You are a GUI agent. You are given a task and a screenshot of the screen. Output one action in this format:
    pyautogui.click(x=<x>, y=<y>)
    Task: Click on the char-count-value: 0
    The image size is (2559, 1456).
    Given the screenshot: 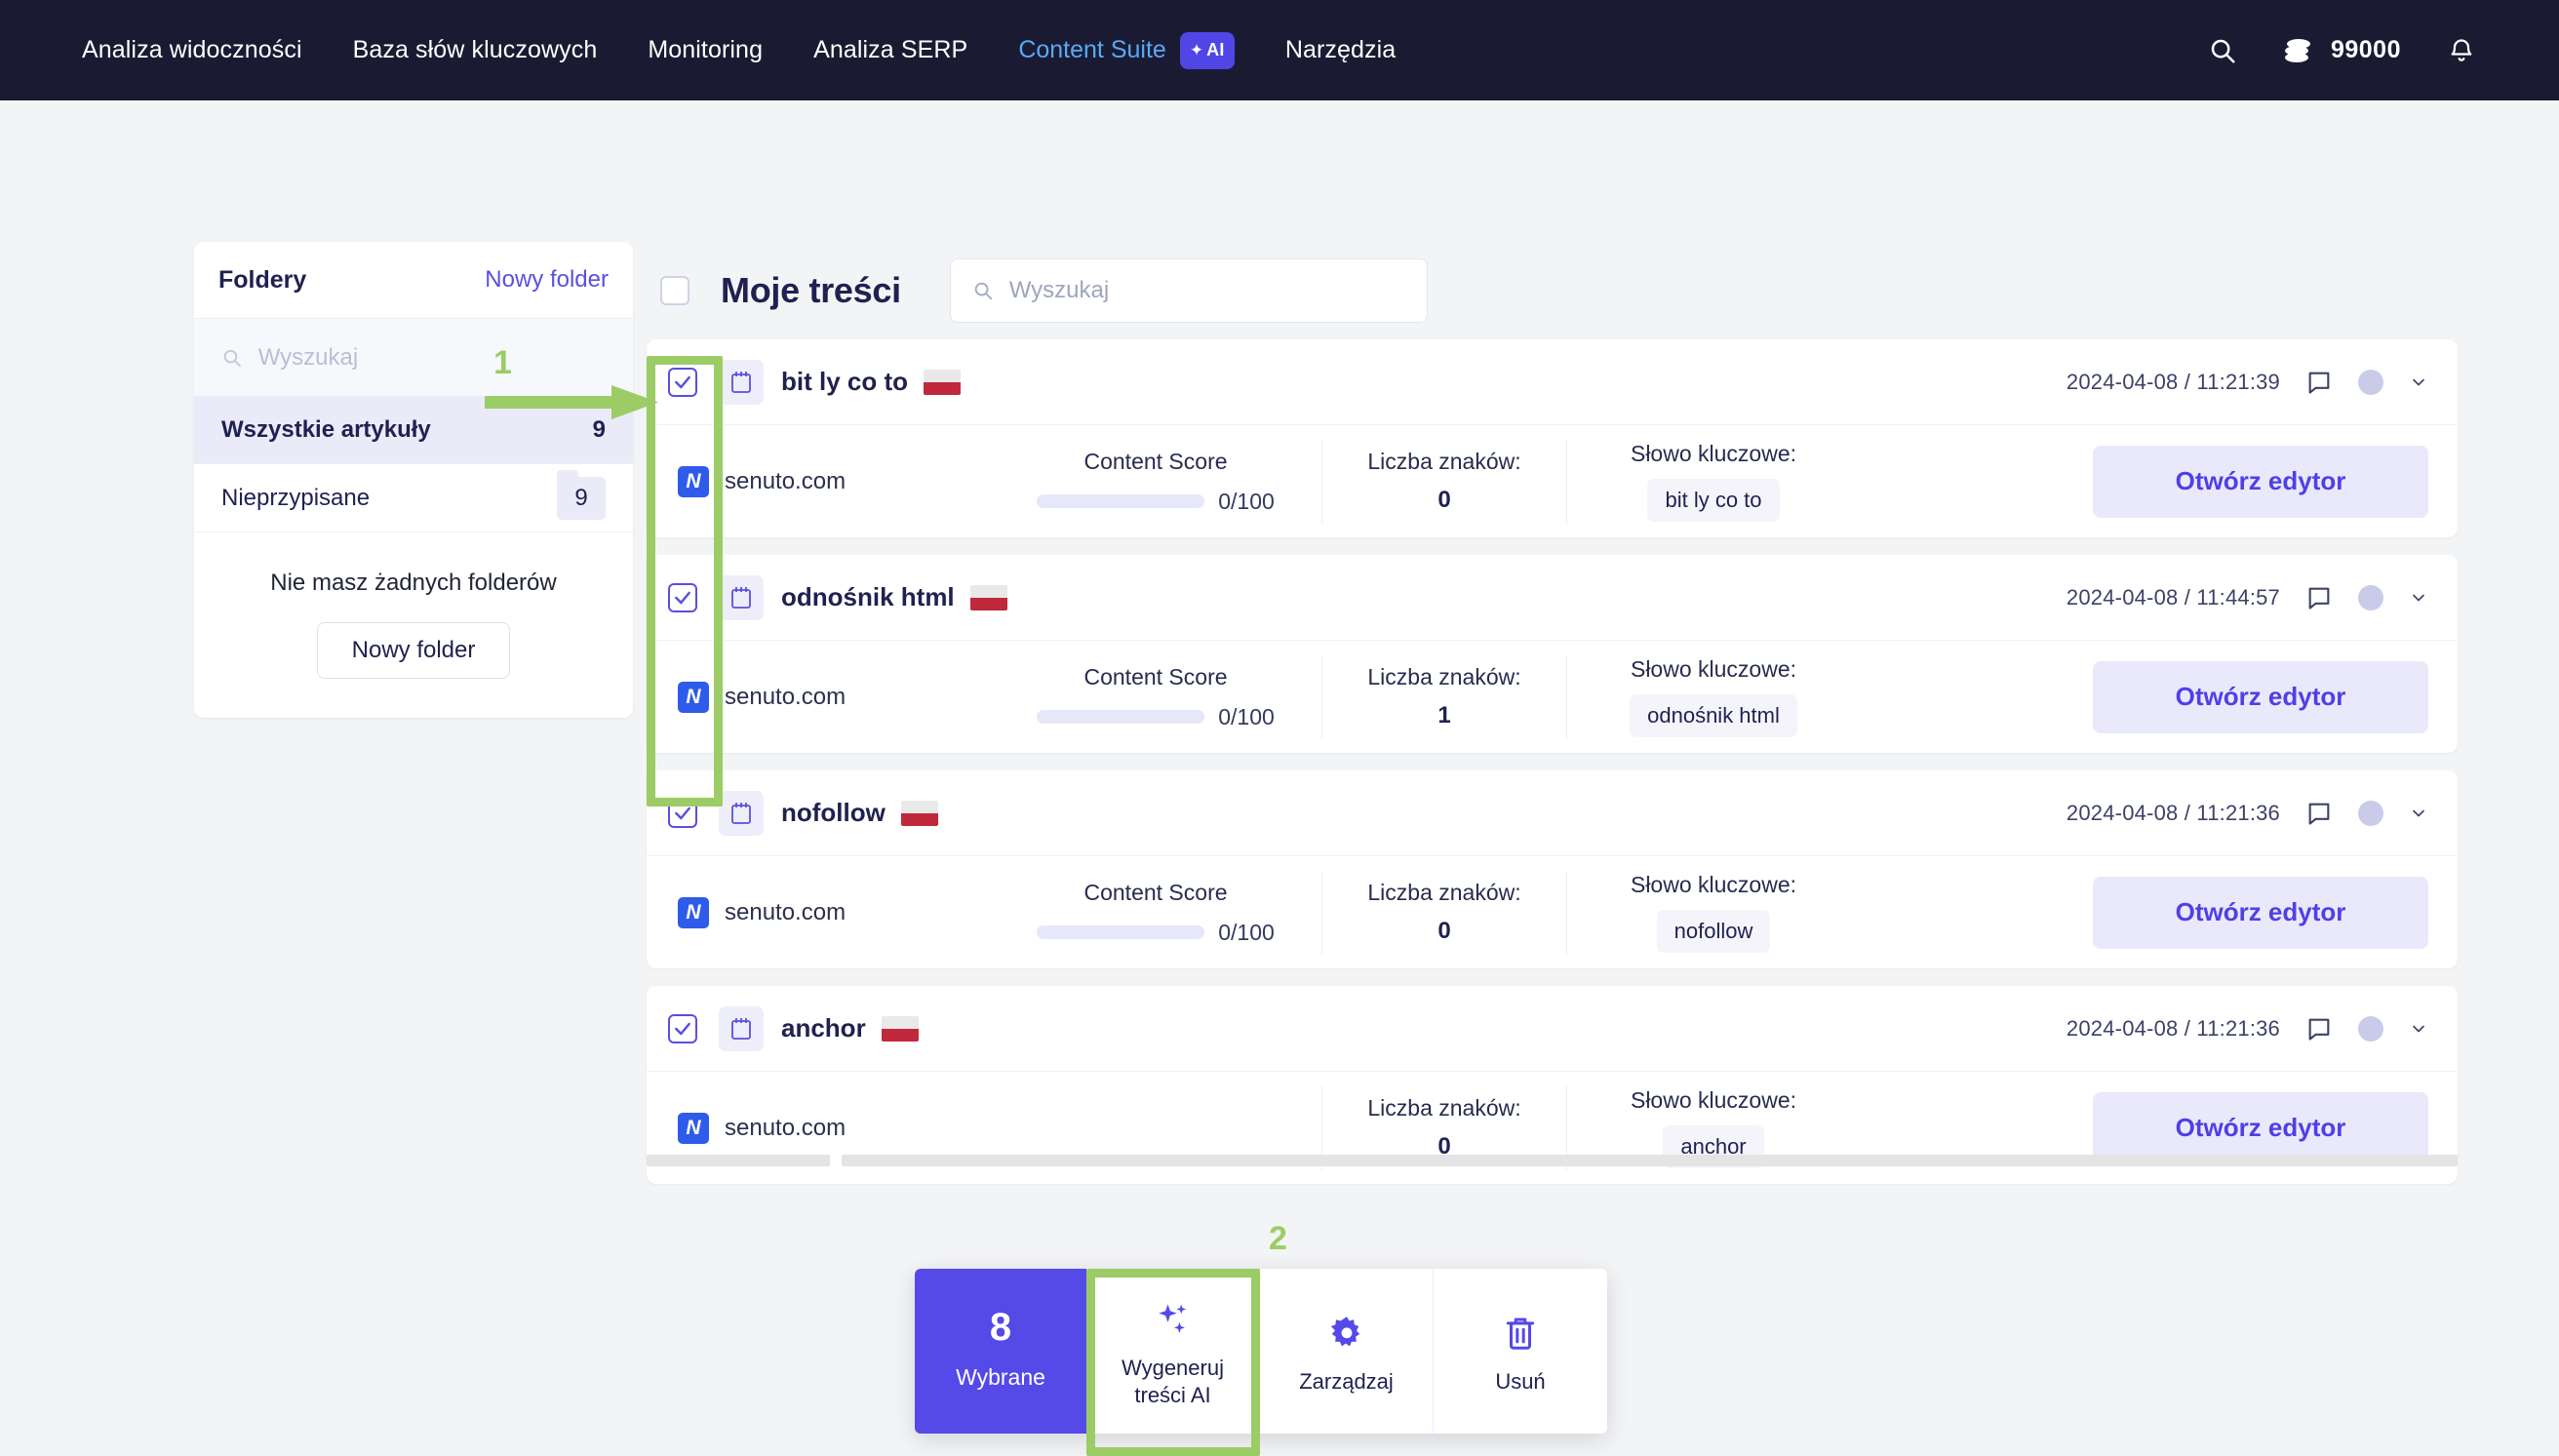 What is the action you would take?
    pyautogui.click(x=1444, y=500)
    